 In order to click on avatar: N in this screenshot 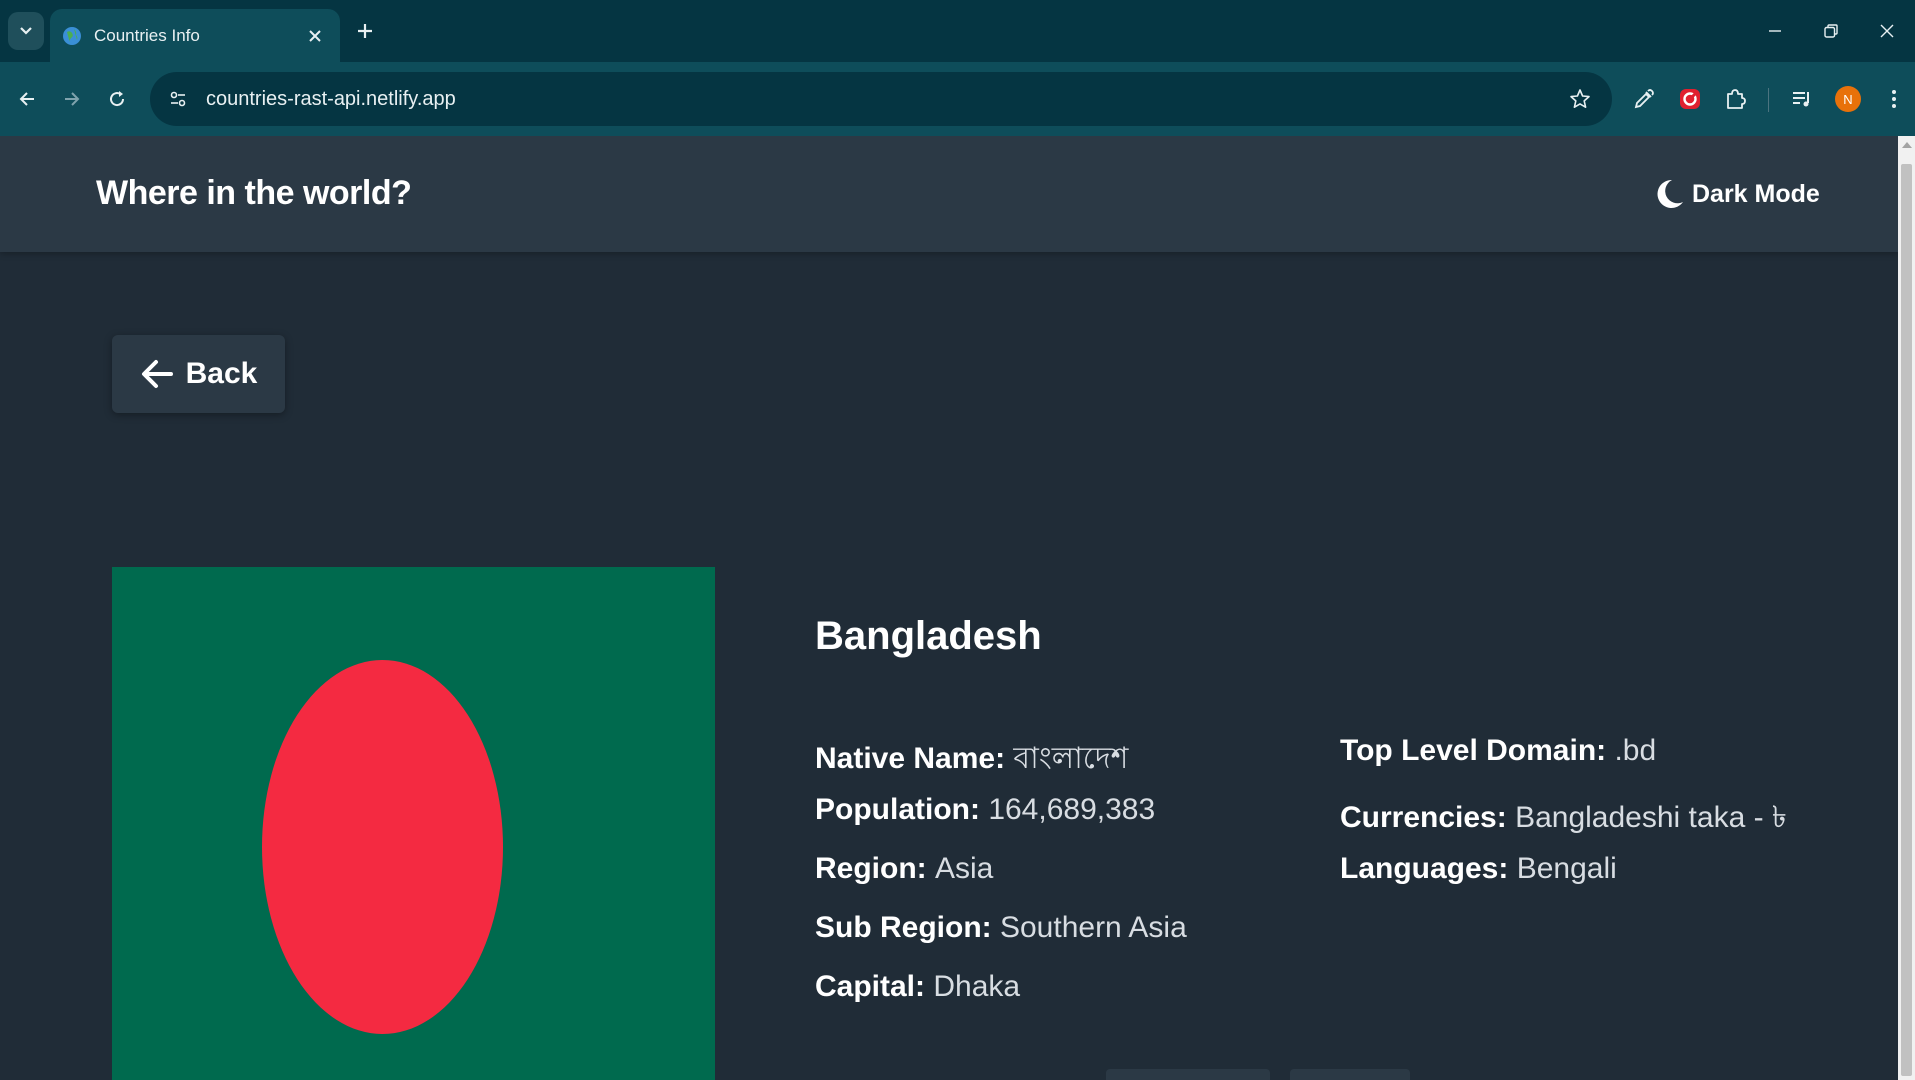, I will do `click(1848, 99)`.